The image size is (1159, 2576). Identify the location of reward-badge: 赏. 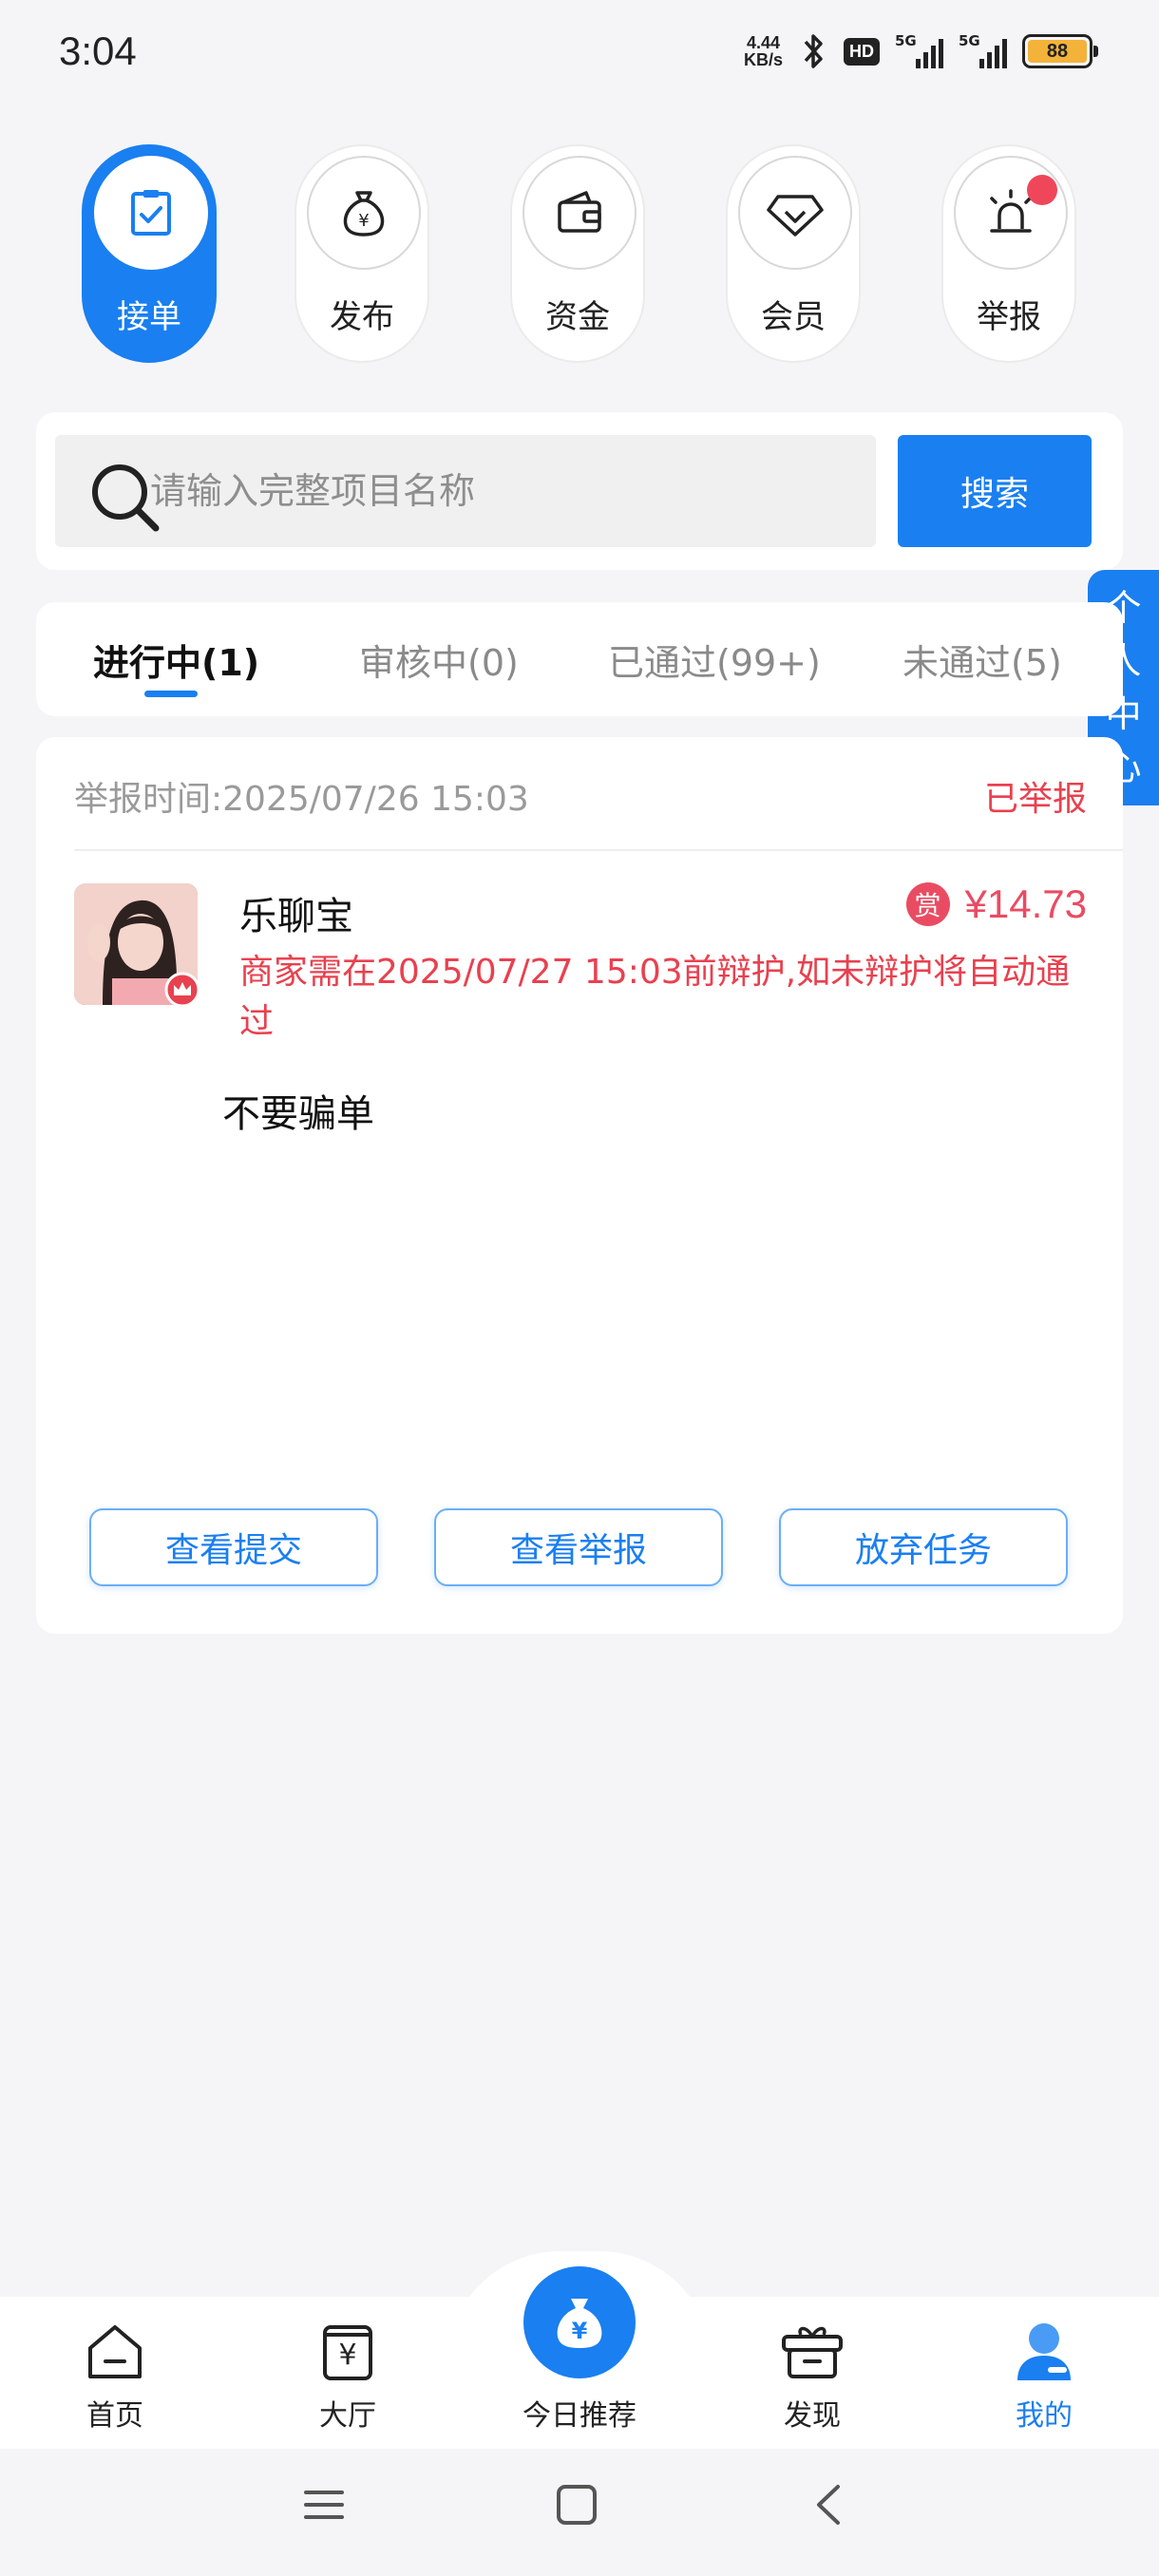
(927, 904).